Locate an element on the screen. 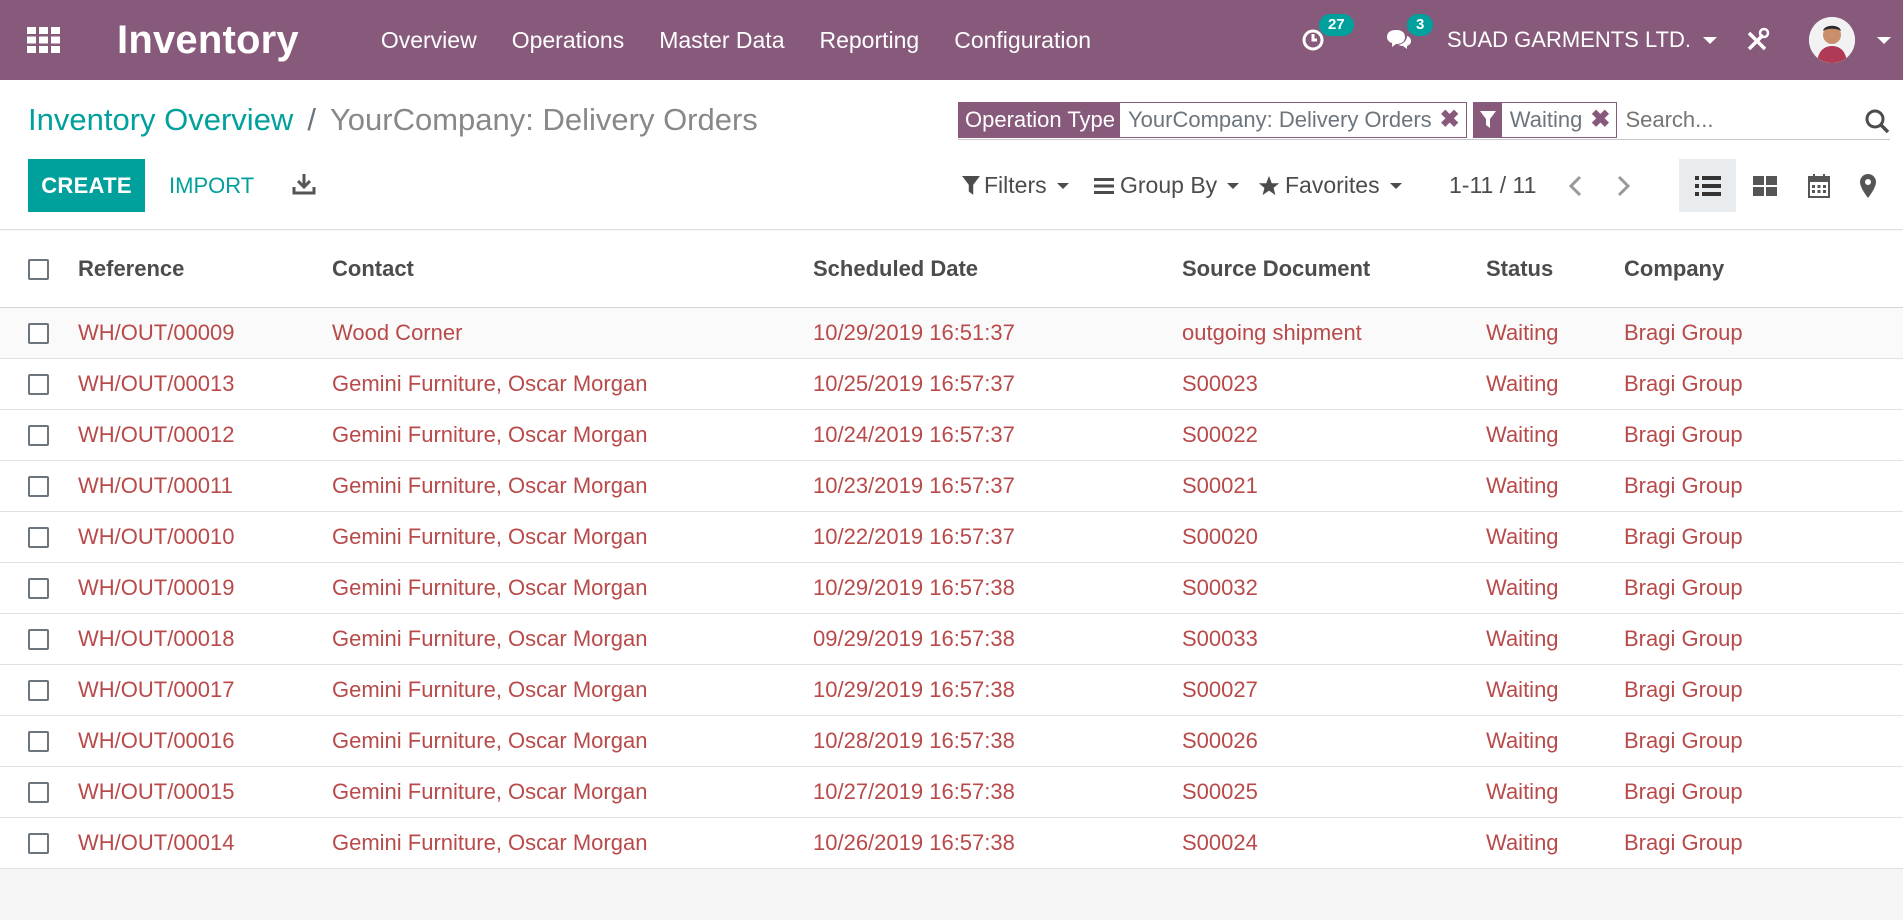 This screenshot has height=920, width=1903. cell-reference: WH/OUT/00015 is located at coordinates (156, 791).